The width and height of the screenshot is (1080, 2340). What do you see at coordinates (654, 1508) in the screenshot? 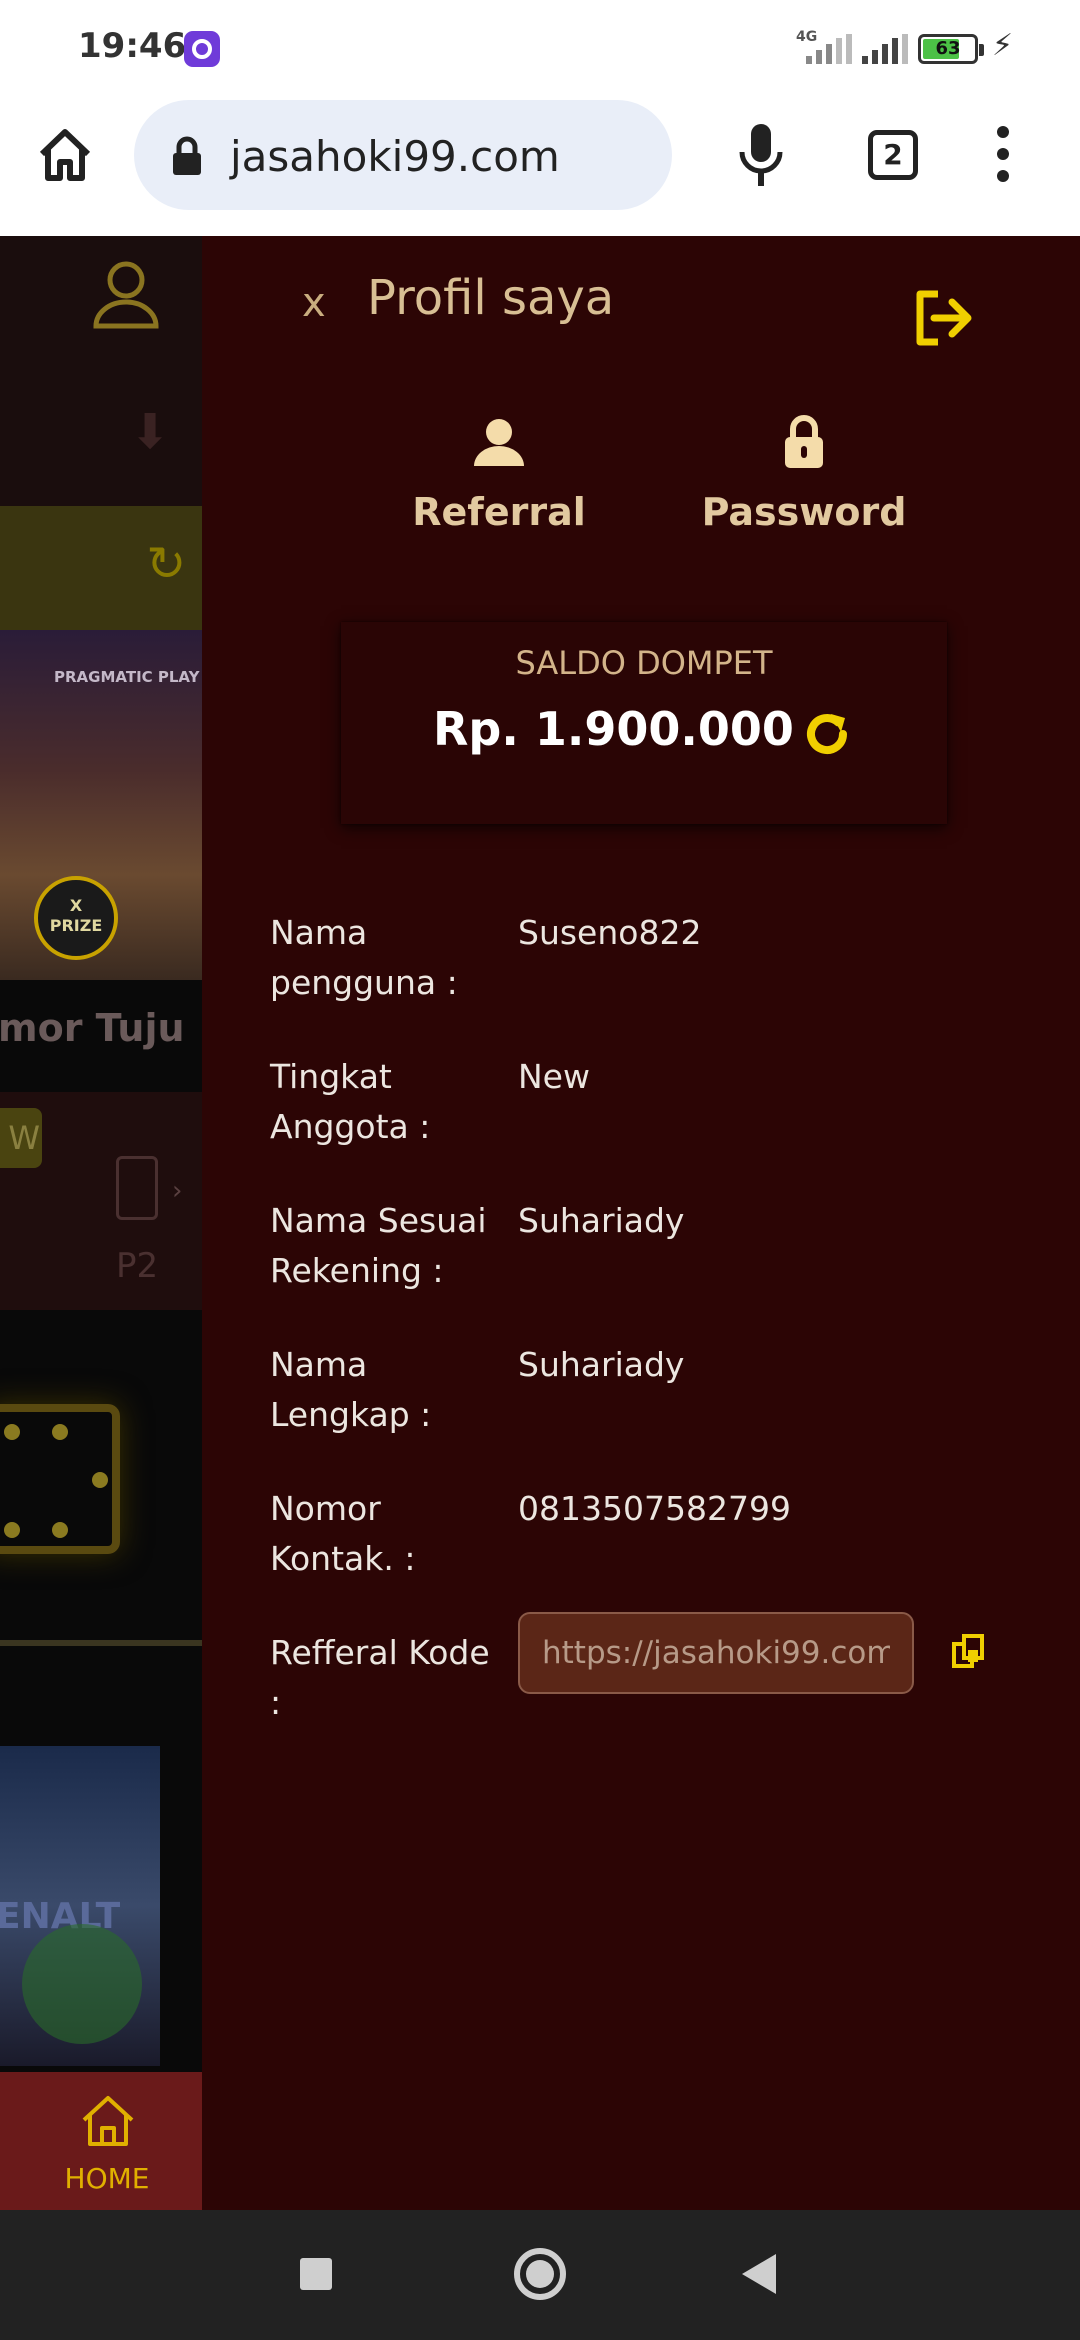
I see `field-value: 0813507582799` at bounding box center [654, 1508].